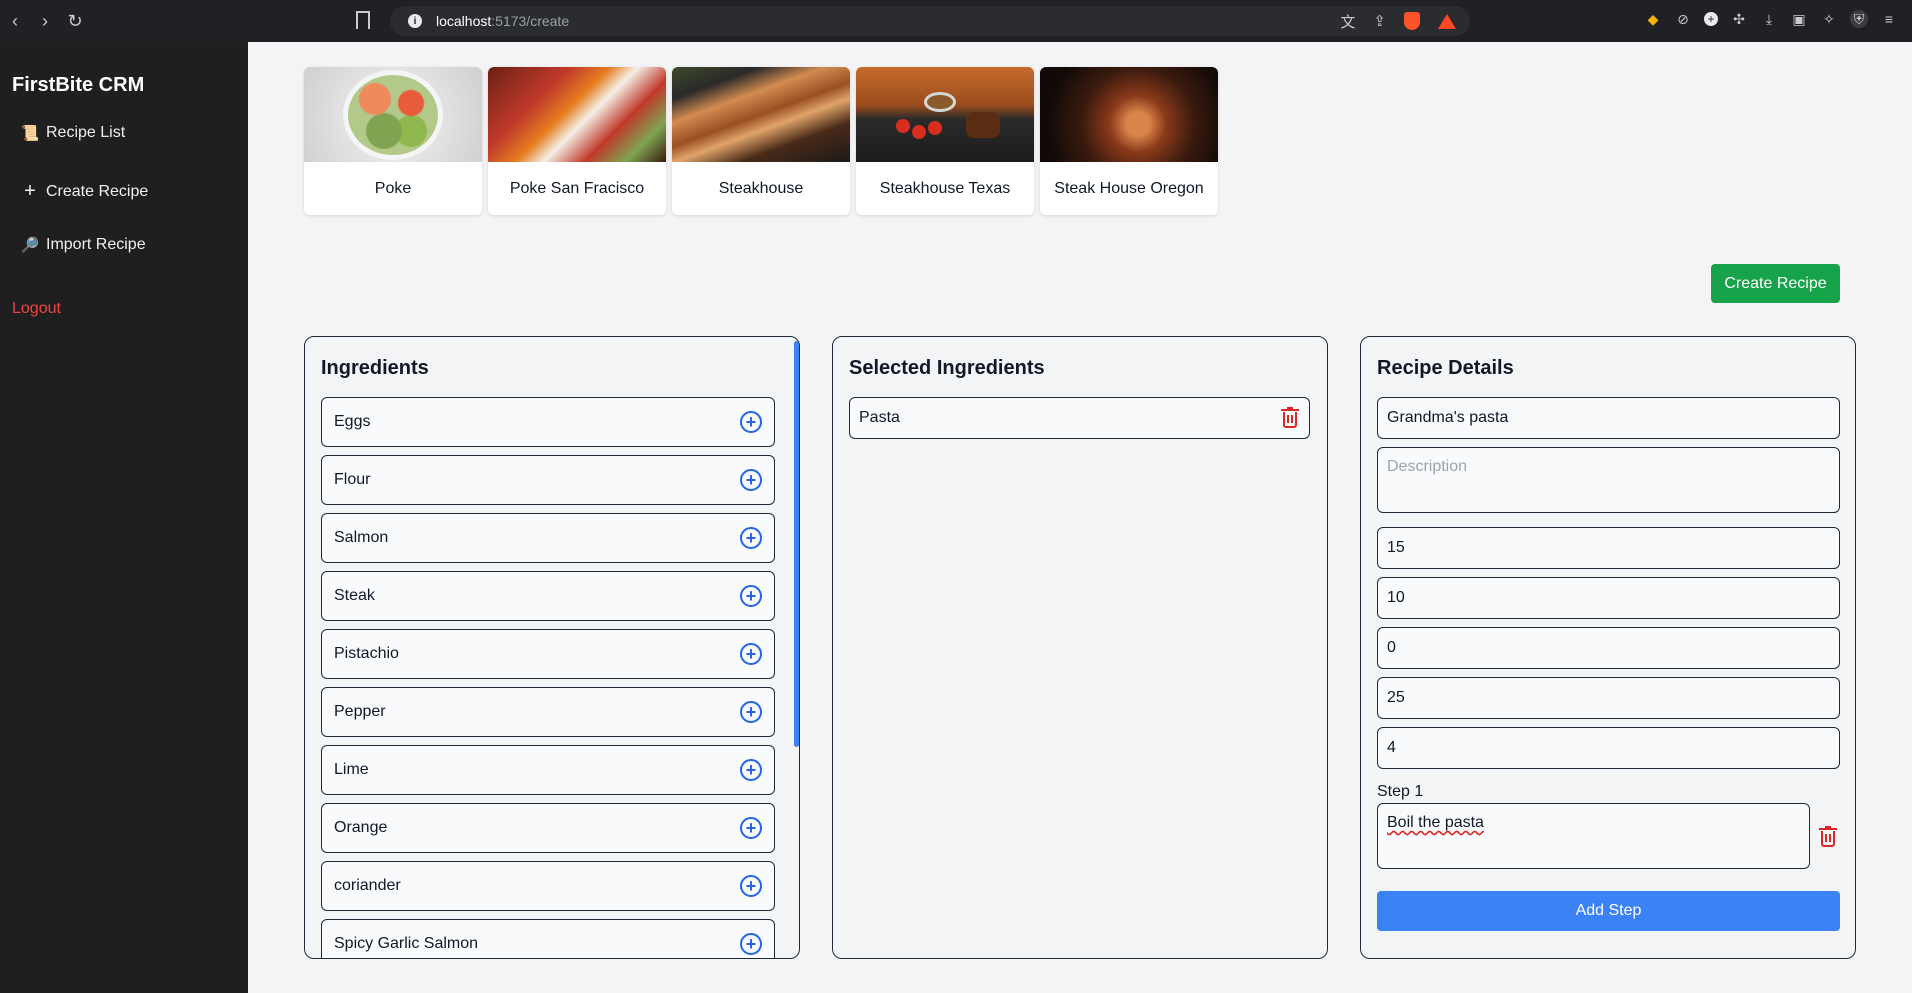  What do you see at coordinates (548, 538) in the screenshot?
I see `ingredient-item: Salmon +` at bounding box center [548, 538].